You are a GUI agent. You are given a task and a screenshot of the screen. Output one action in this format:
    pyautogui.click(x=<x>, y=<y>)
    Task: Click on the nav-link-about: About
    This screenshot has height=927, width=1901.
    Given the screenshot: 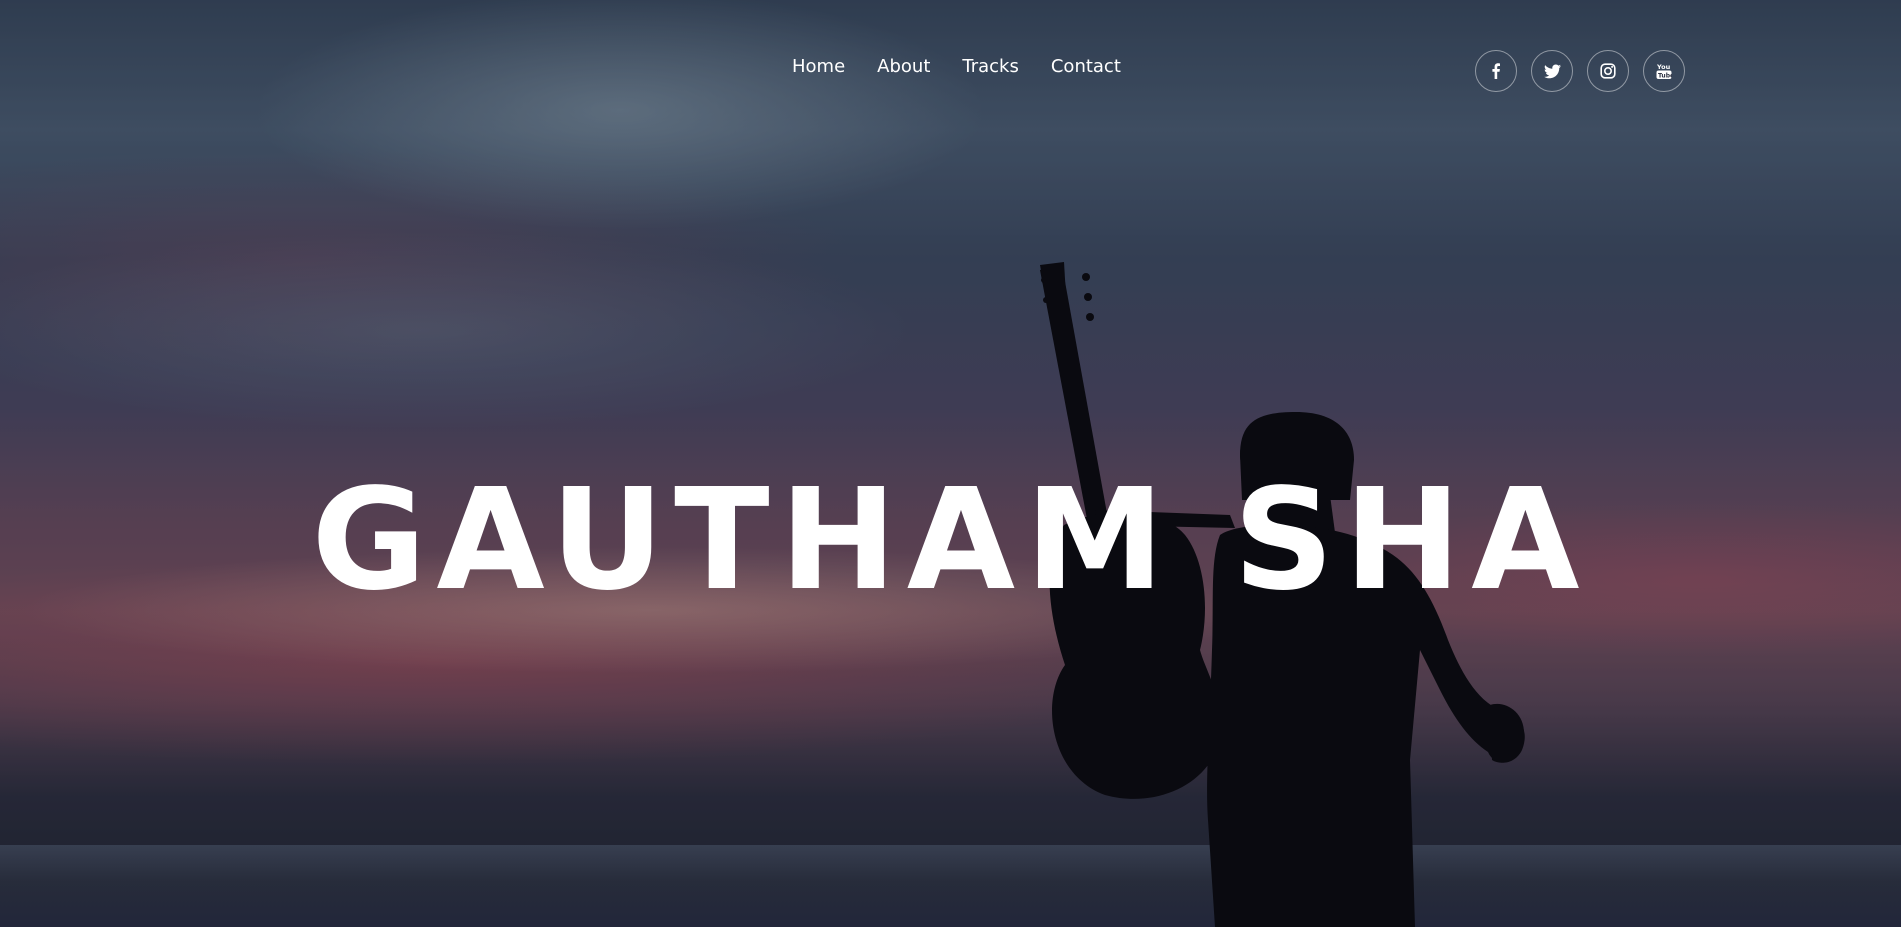 What is the action you would take?
    pyautogui.click(x=903, y=66)
    